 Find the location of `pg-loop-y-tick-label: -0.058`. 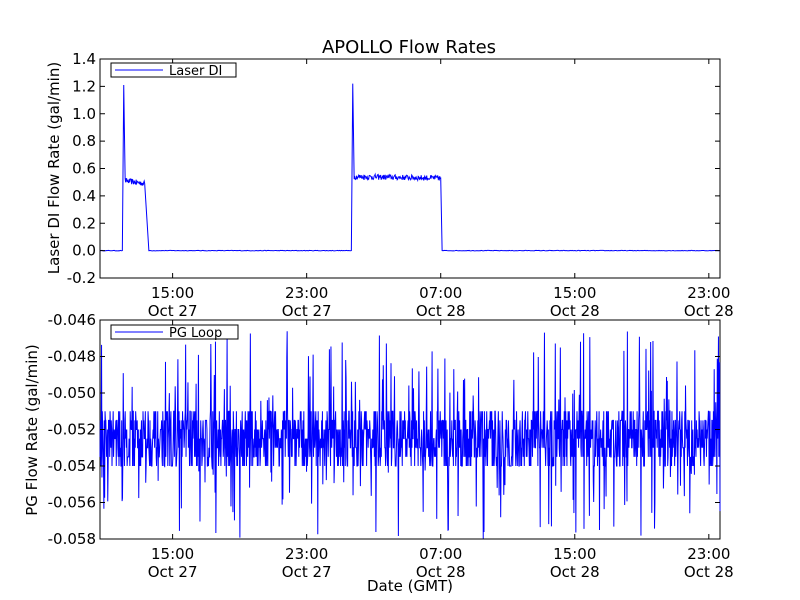

pg-loop-y-tick-label: -0.058 is located at coordinates (72, 539).